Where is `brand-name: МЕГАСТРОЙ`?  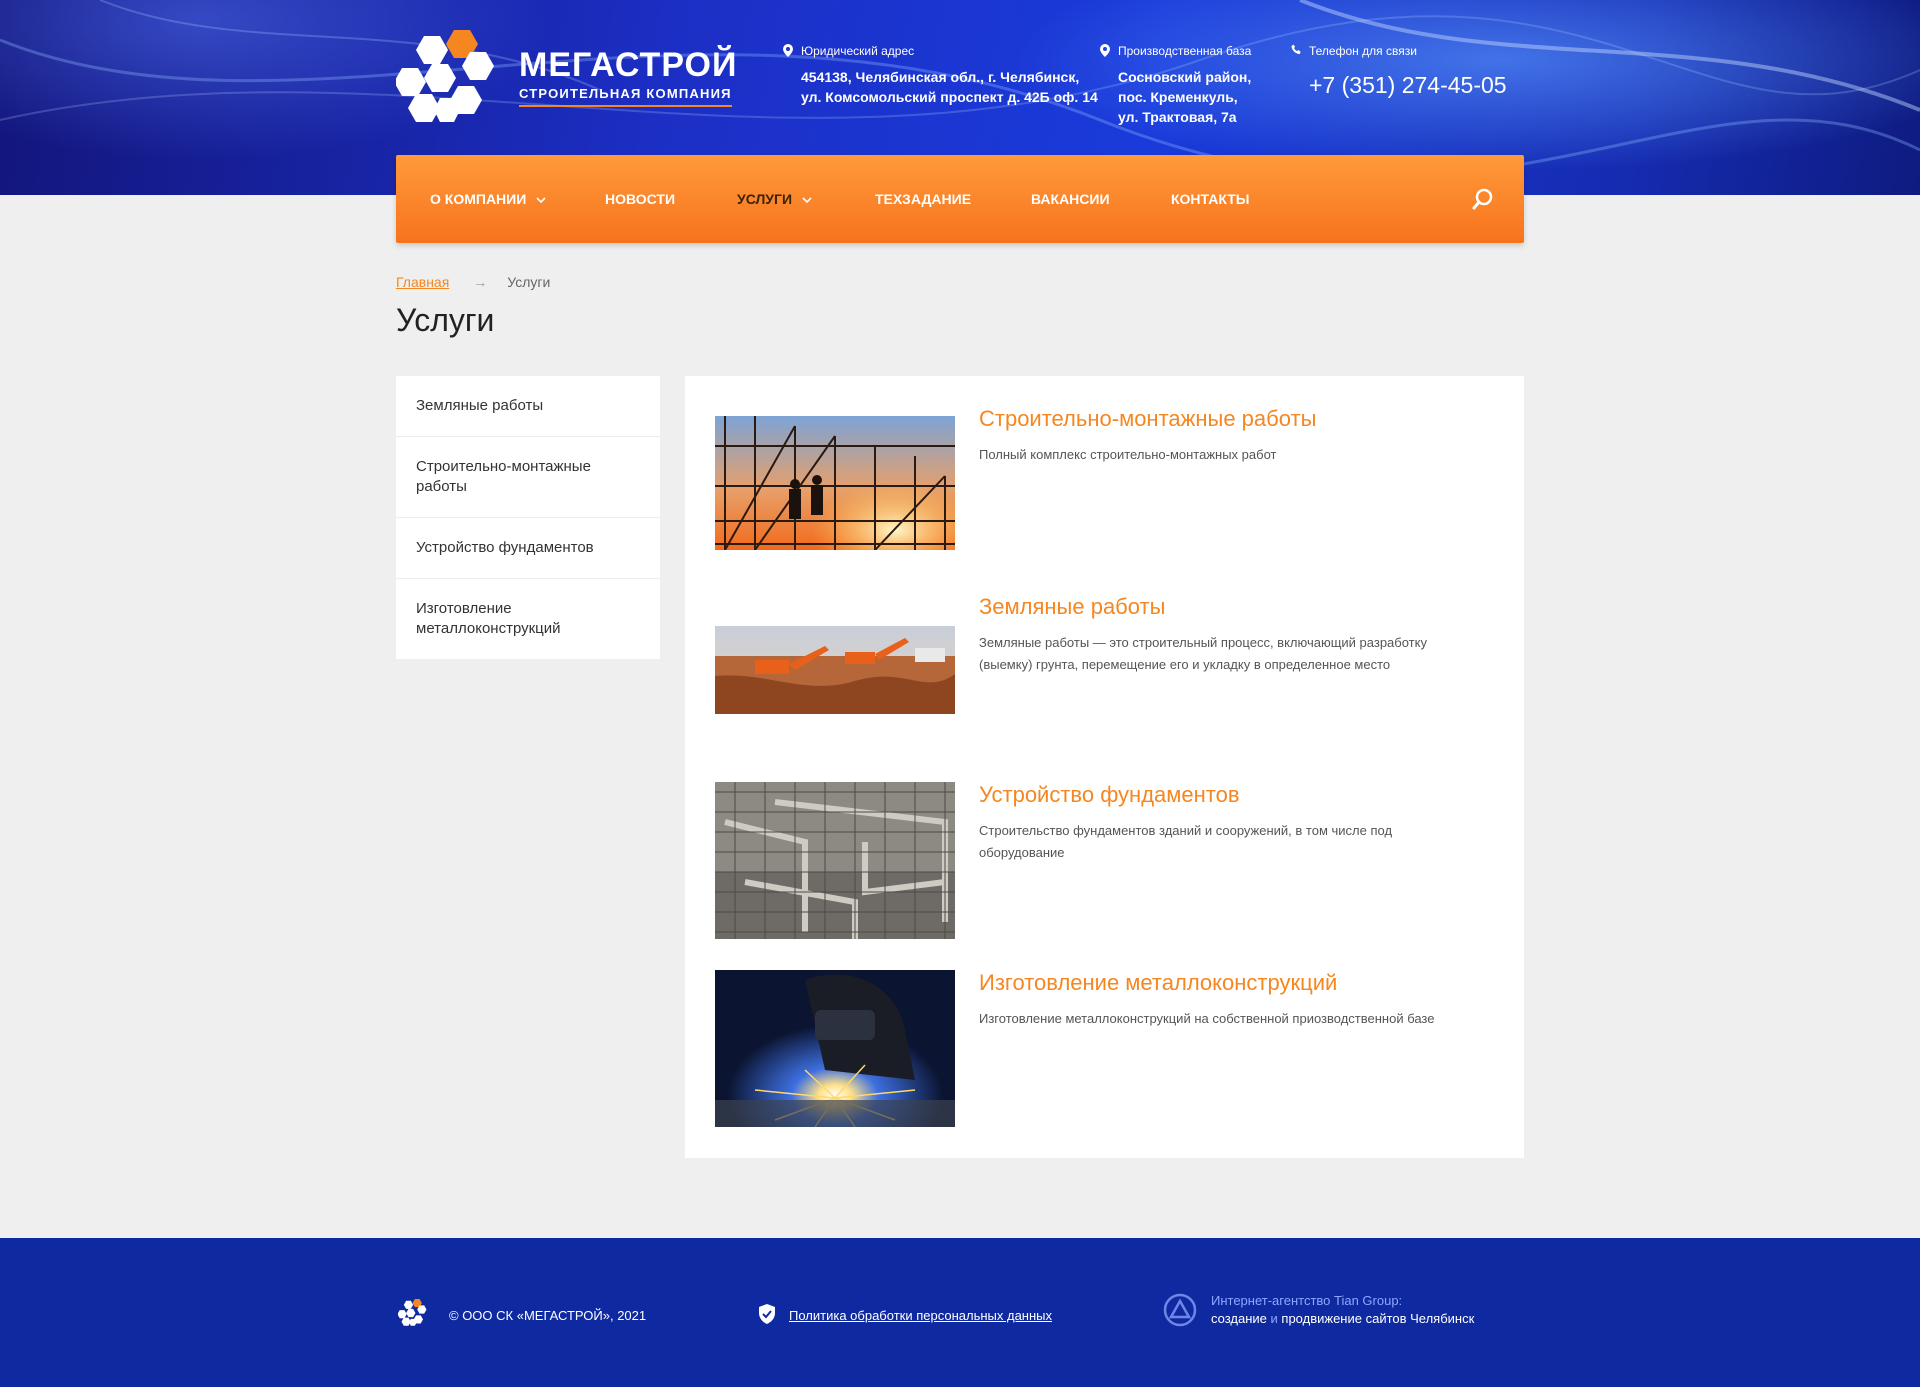 brand-name: МЕГАСТРОЙ is located at coordinates (628, 65).